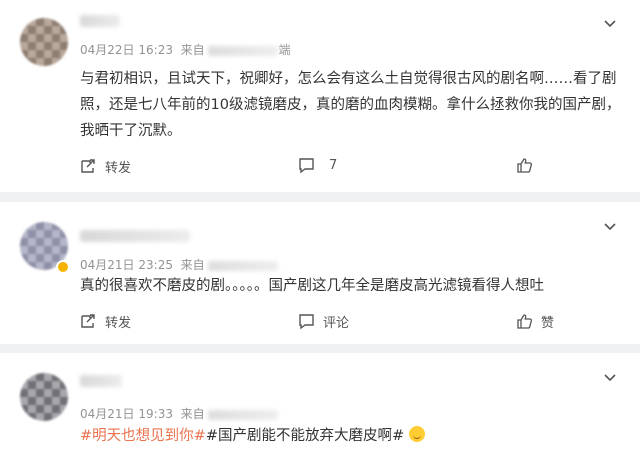  What do you see at coordinates (548, 323) in the screenshot?
I see `like-label: 赞` at bounding box center [548, 323].